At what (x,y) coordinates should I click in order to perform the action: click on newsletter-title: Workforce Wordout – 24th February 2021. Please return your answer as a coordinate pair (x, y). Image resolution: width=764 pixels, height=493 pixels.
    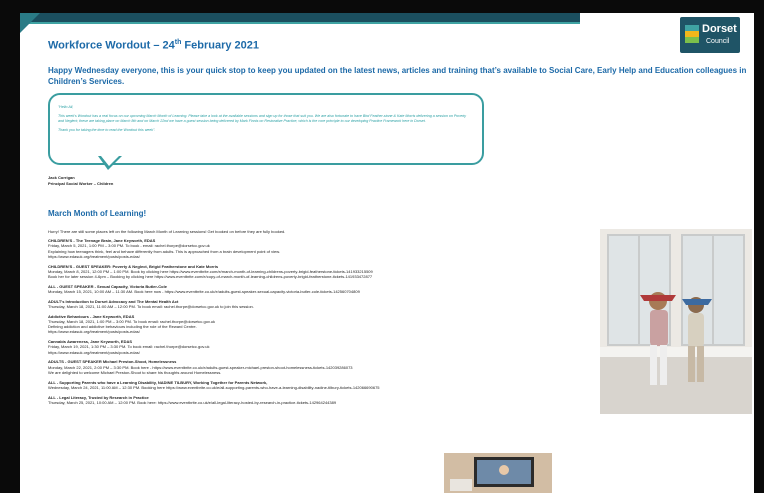
    Looking at the image, I should click on (153, 45).